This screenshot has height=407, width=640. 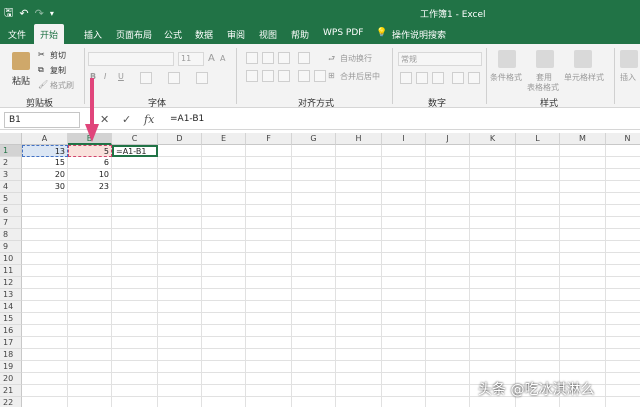 What do you see at coordinates (448, 343) in the screenshot?
I see `cell-j17` at bounding box center [448, 343].